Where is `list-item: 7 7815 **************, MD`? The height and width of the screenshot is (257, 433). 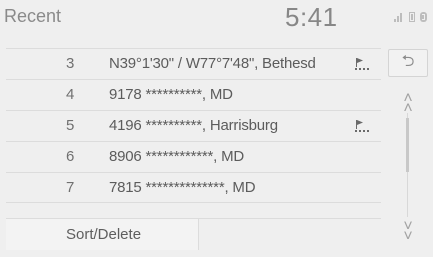 list-item: 7 7815 **************, MD is located at coordinates (193, 187).